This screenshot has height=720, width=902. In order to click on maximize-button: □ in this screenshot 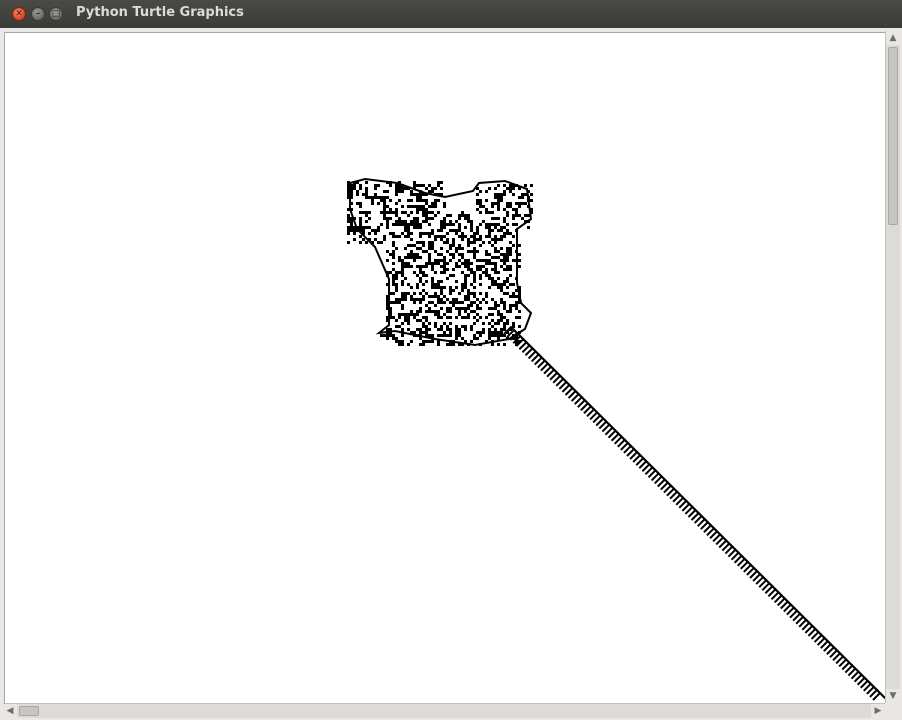, I will do `click(56, 14)`.